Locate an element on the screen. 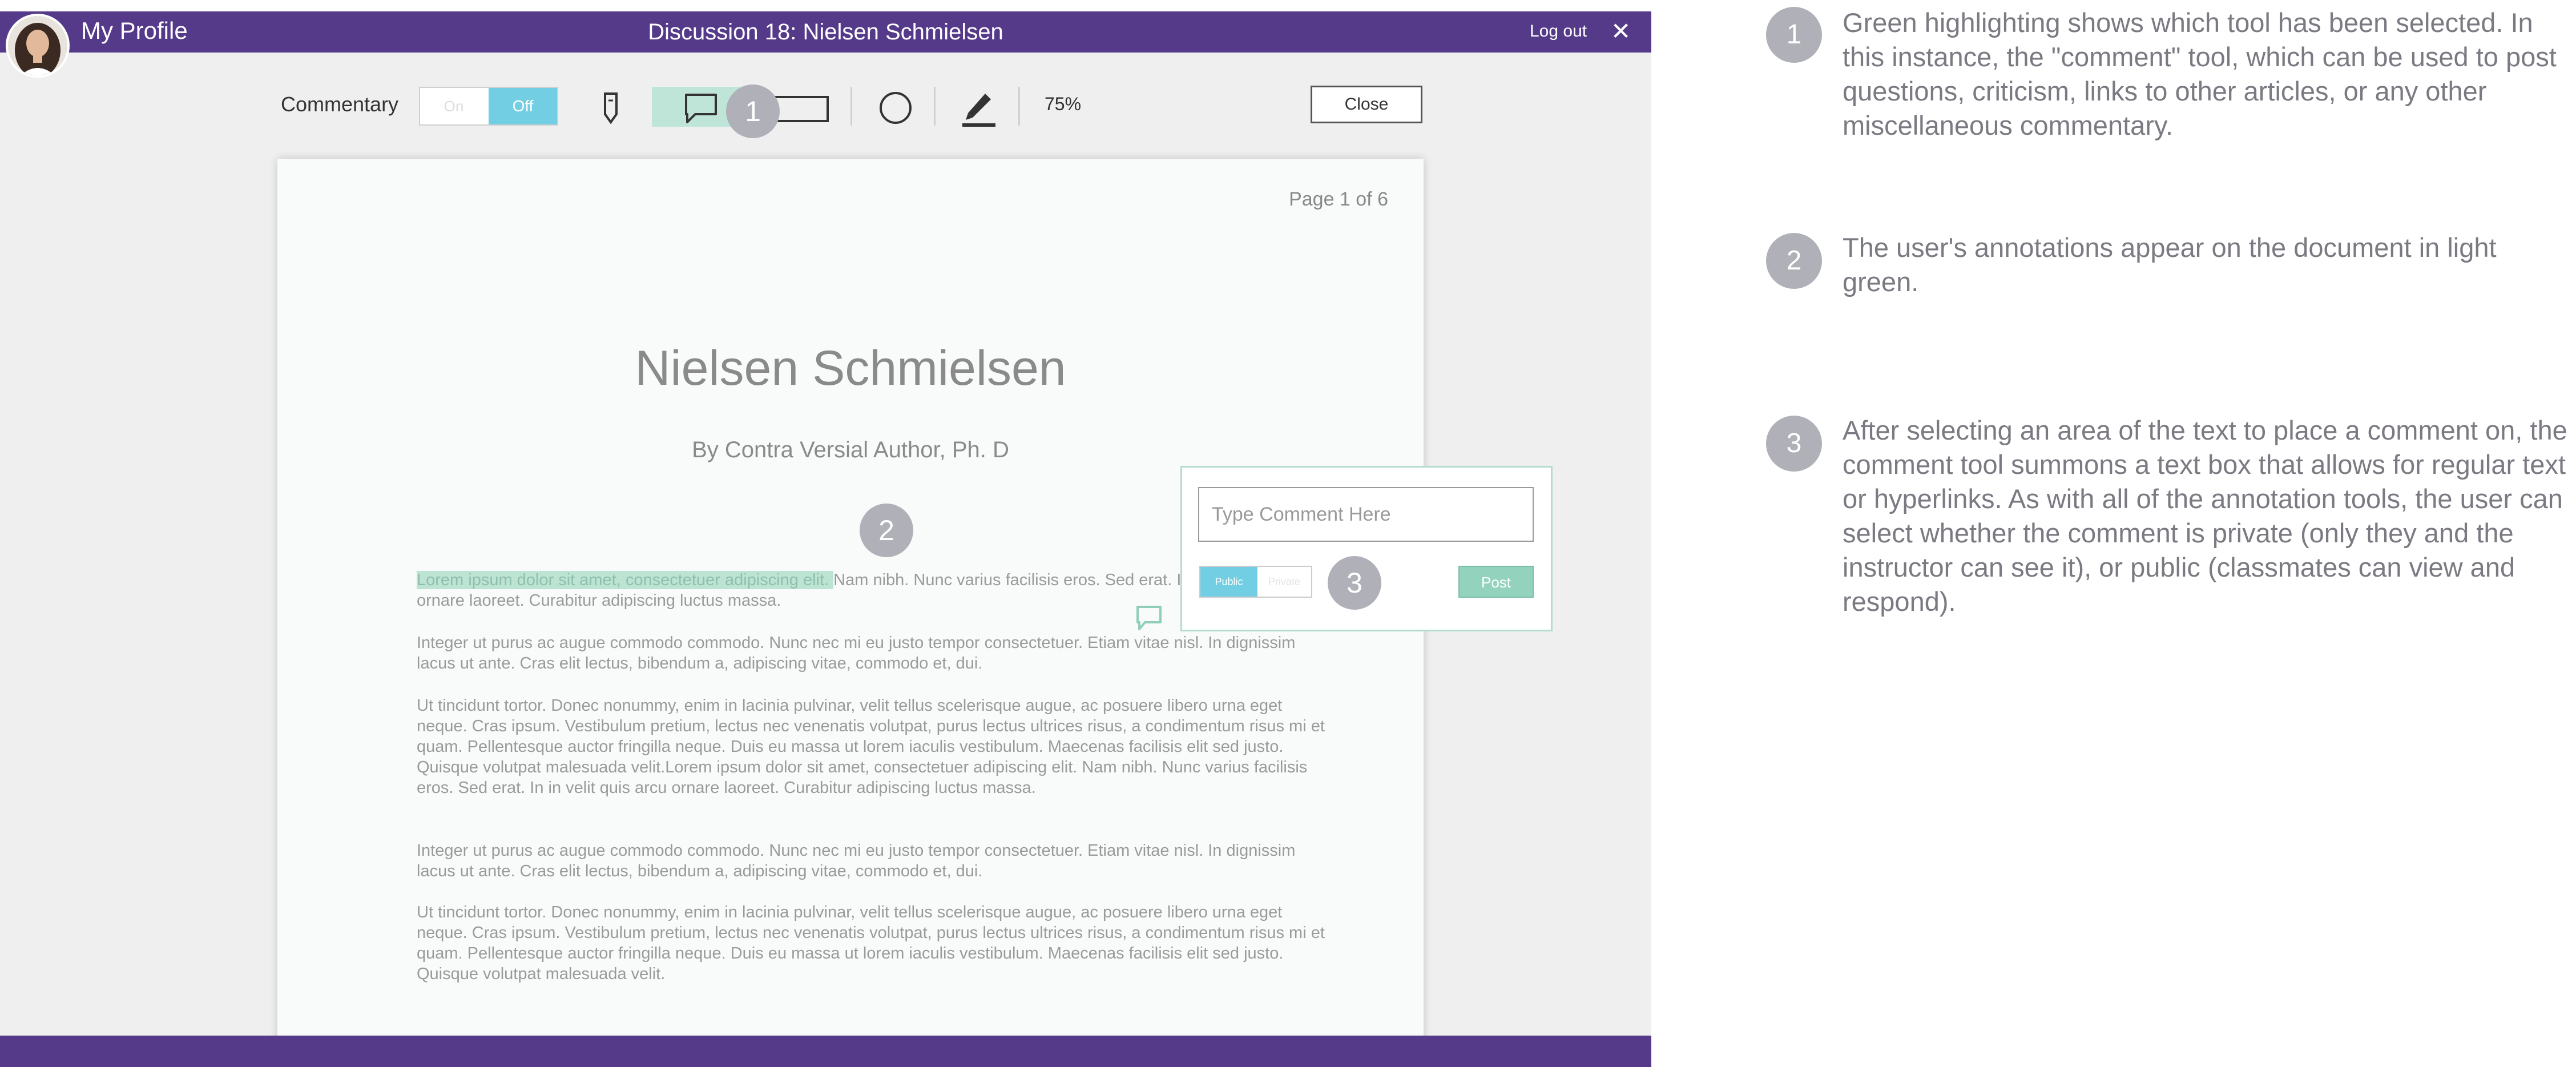 This screenshot has width=2576, height=1067. note-number: 1 is located at coordinates (1794, 35).